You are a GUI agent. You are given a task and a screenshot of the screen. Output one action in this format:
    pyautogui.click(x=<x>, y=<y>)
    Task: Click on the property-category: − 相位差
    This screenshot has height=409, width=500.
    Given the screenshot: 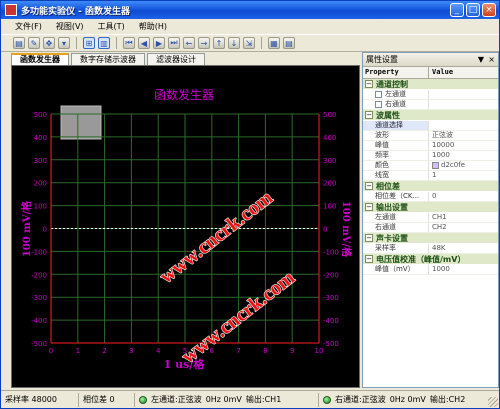 What is the action you would take?
    pyautogui.click(x=430, y=186)
    